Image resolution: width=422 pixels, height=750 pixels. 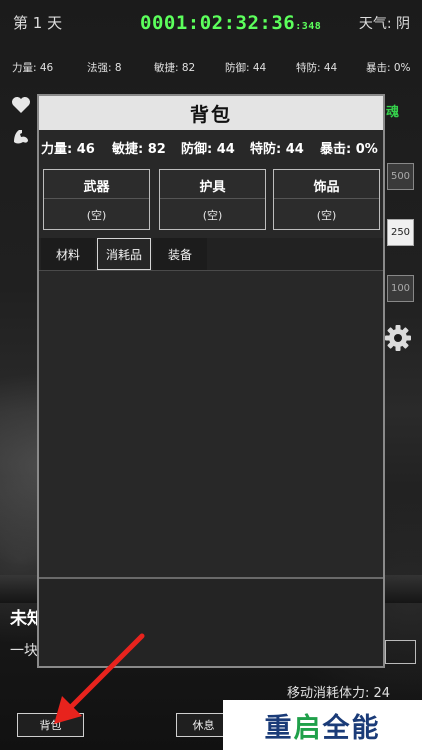 I want to click on stat-magic: 法强: 8, so click(x=104, y=68).